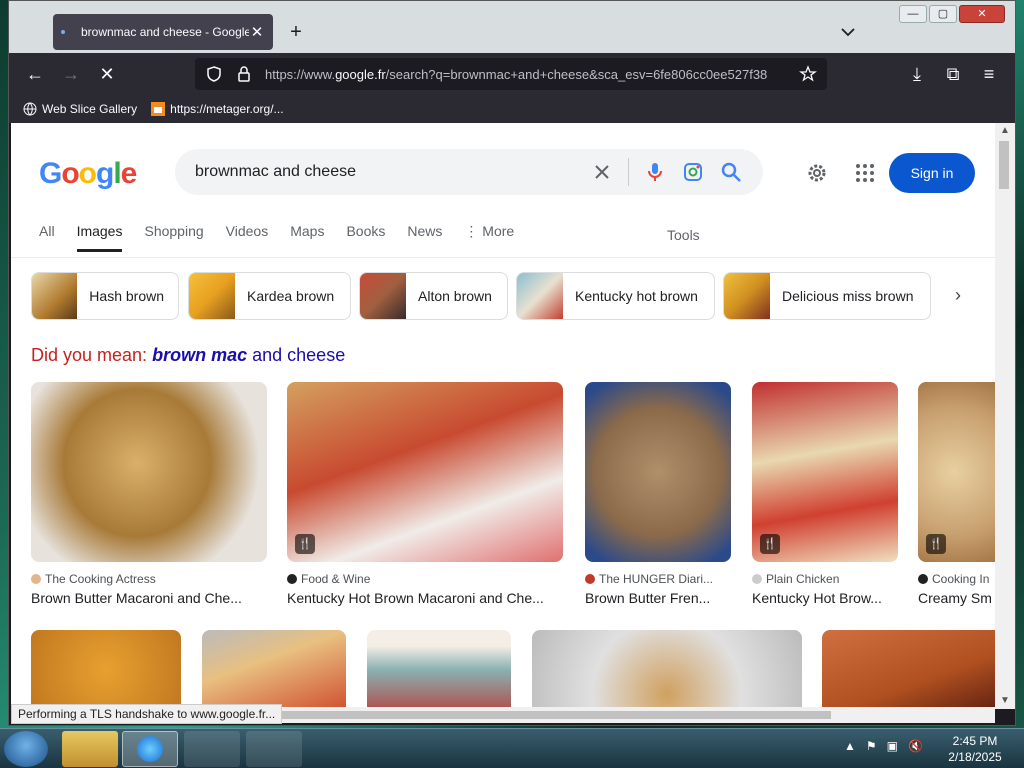 This screenshot has height=768, width=1024. Describe the element at coordinates (827, 296) in the screenshot. I see `chip-delicious-miss-brown: Delicious miss brown` at that location.